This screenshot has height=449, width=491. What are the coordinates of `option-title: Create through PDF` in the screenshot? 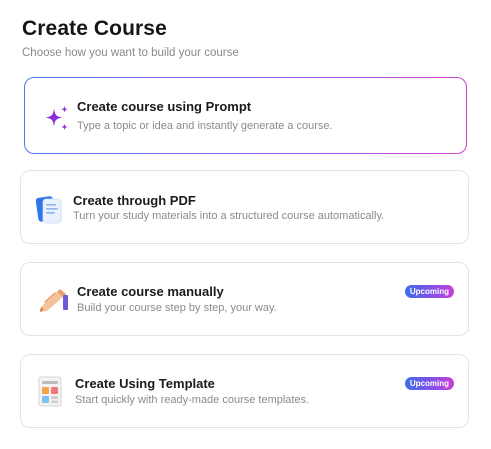 It's located at (134, 200).